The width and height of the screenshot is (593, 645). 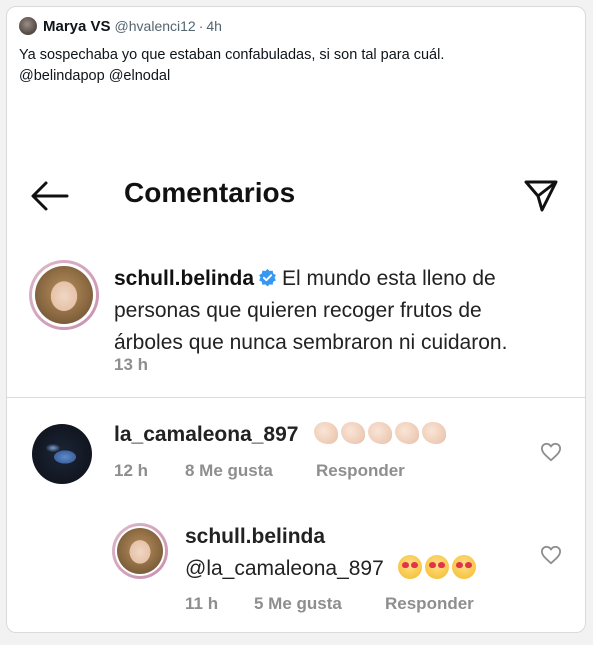 I want to click on heart-eyes-emoji-row, so click(x=438, y=570).